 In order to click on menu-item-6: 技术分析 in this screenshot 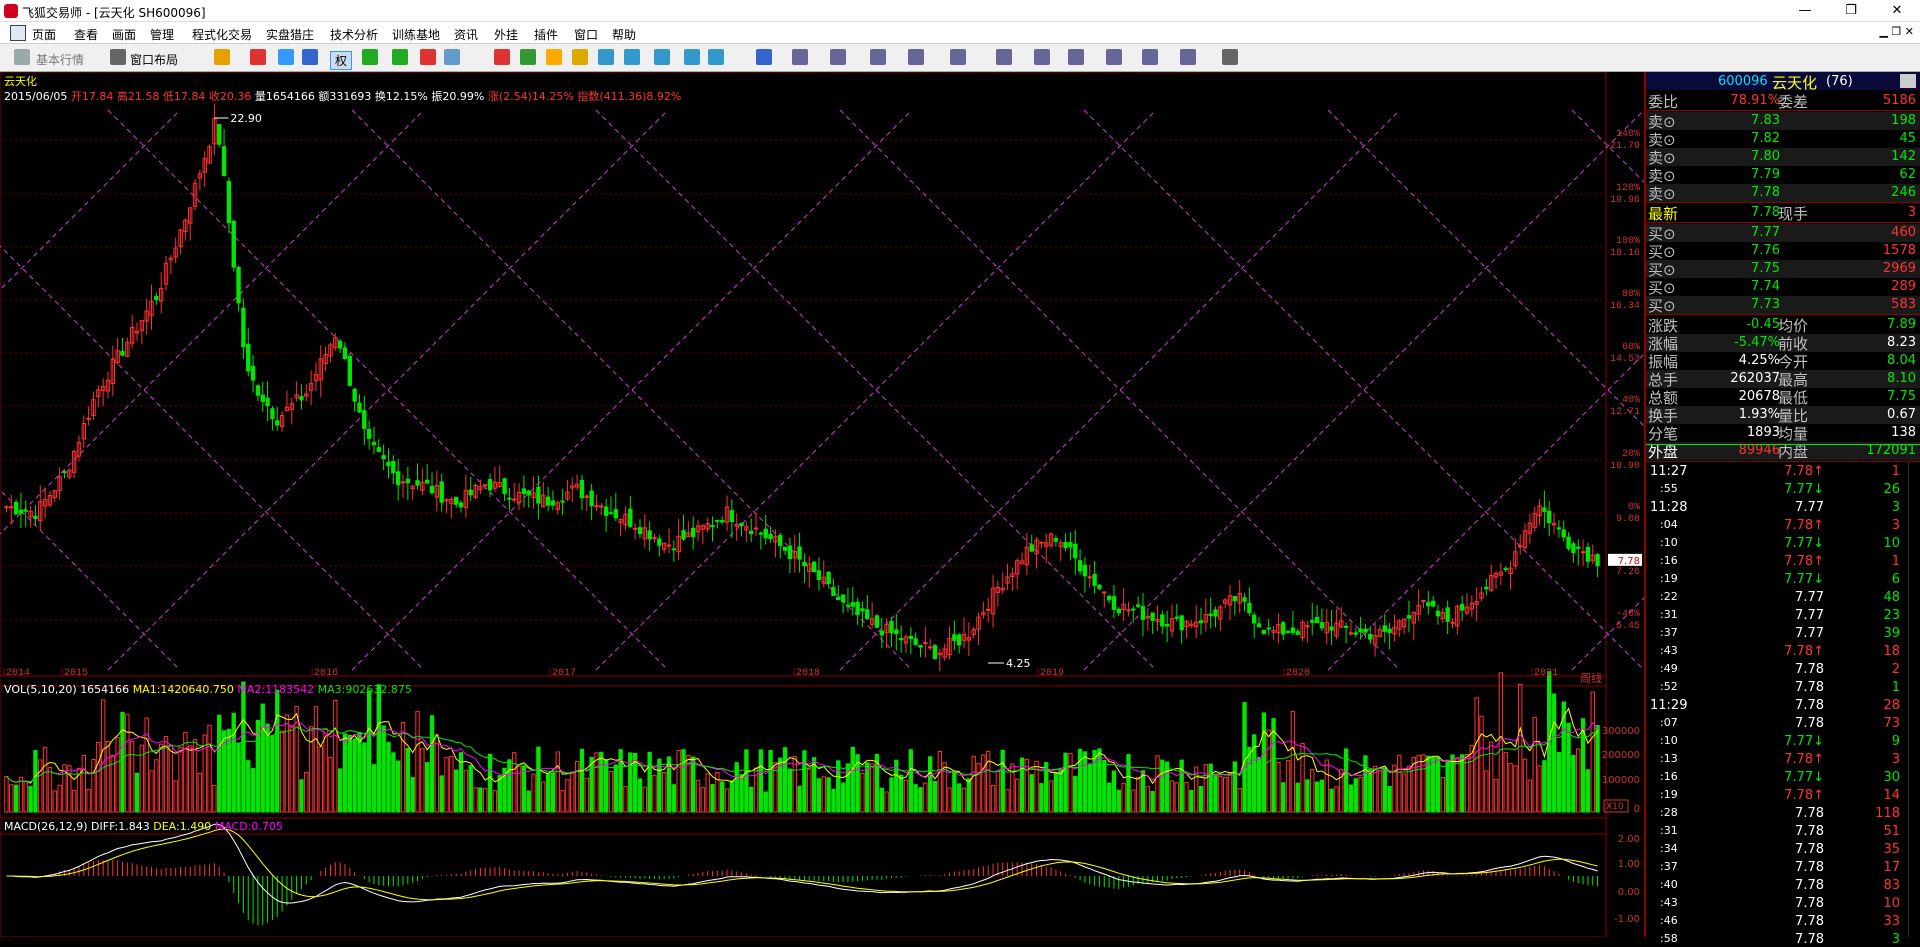, I will do `click(354, 34)`.